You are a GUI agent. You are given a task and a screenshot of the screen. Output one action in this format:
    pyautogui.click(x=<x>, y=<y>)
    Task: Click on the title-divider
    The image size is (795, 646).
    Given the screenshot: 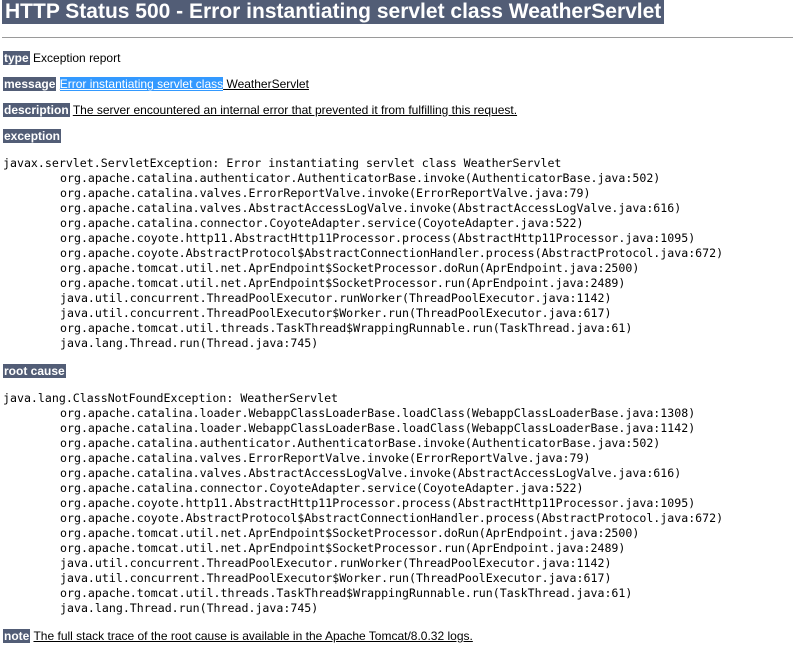 What is the action you would take?
    pyautogui.click(x=397, y=37)
    